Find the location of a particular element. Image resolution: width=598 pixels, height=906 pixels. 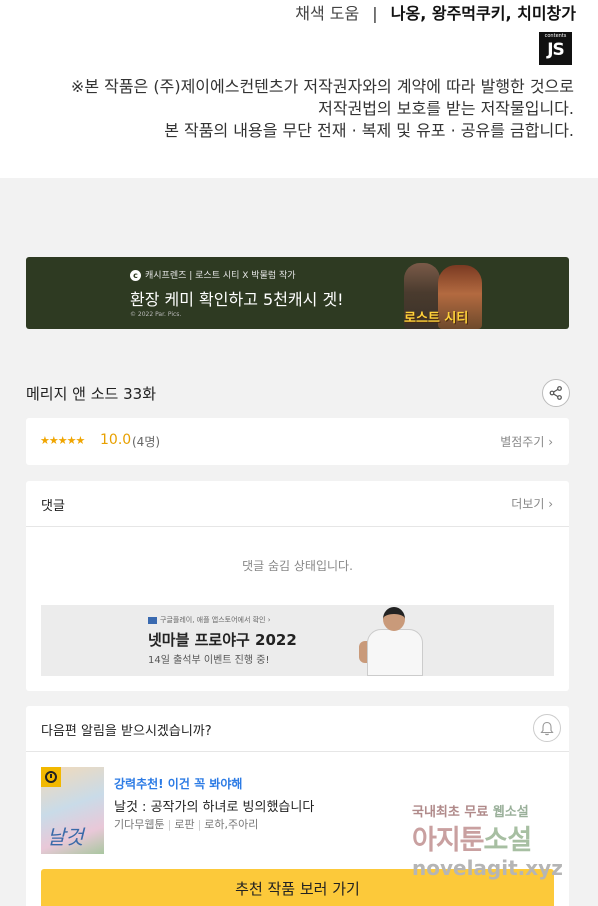

recommend-label: 강력추천! 이건 꼭 봐야해 is located at coordinates (178, 784).